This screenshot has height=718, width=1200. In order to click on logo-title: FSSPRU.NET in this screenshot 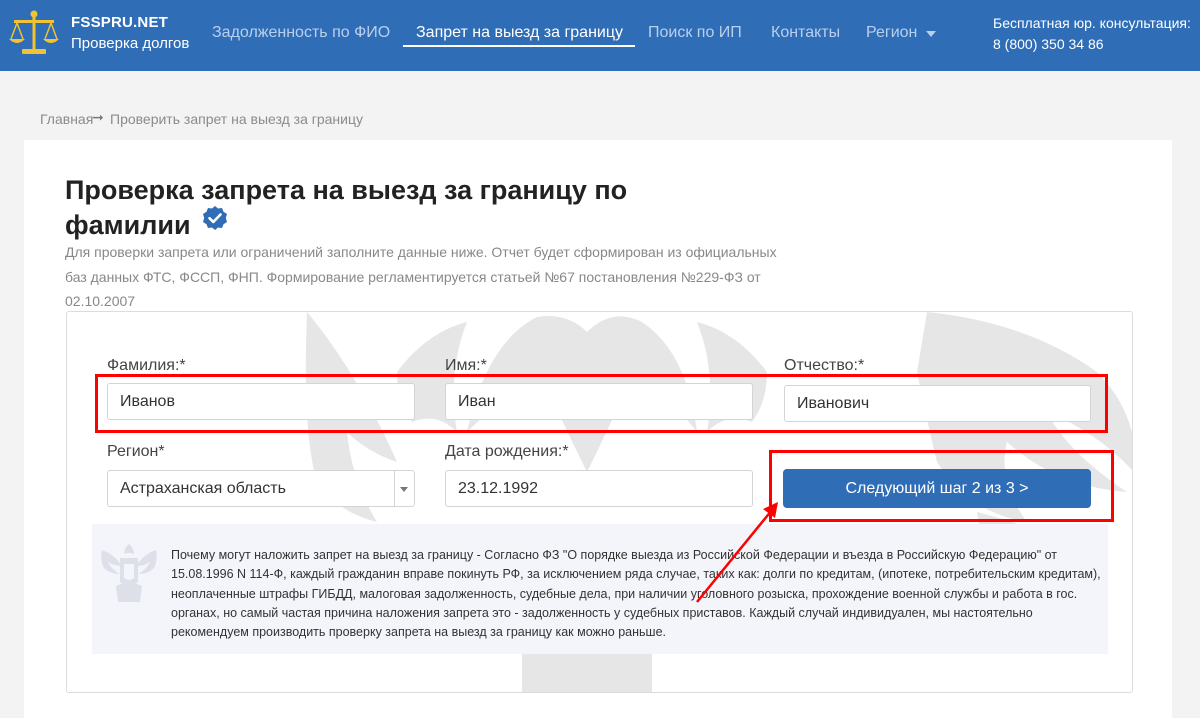, I will do `click(119, 22)`.